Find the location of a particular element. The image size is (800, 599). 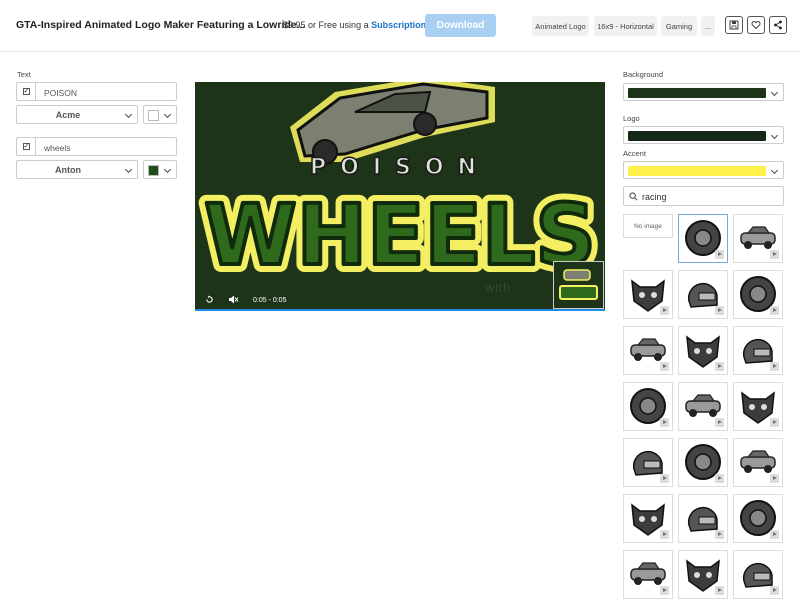

share-icon is located at coordinates (778, 25).